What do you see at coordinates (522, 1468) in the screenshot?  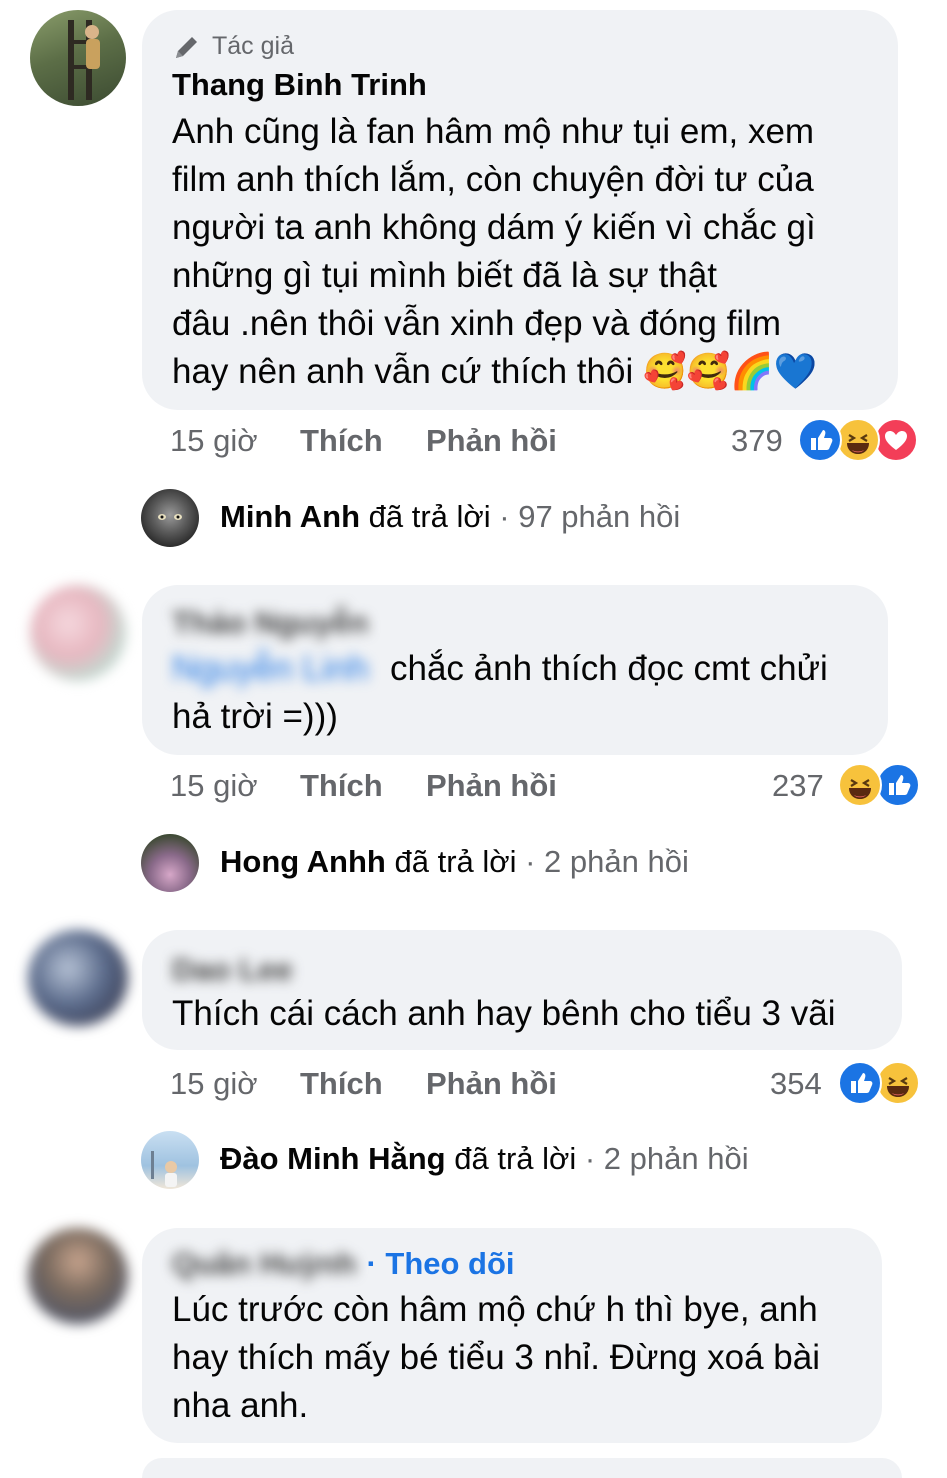 I see `next-comment-edge` at bounding box center [522, 1468].